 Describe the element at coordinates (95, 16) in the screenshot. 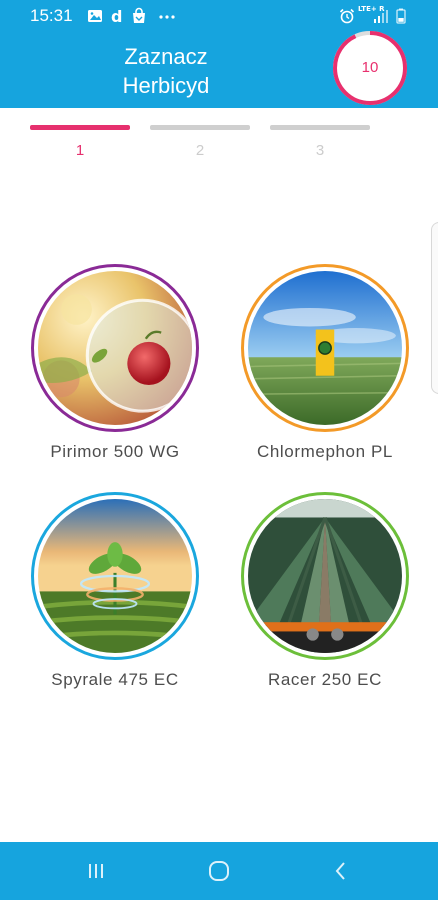

I see `image-icon` at that location.